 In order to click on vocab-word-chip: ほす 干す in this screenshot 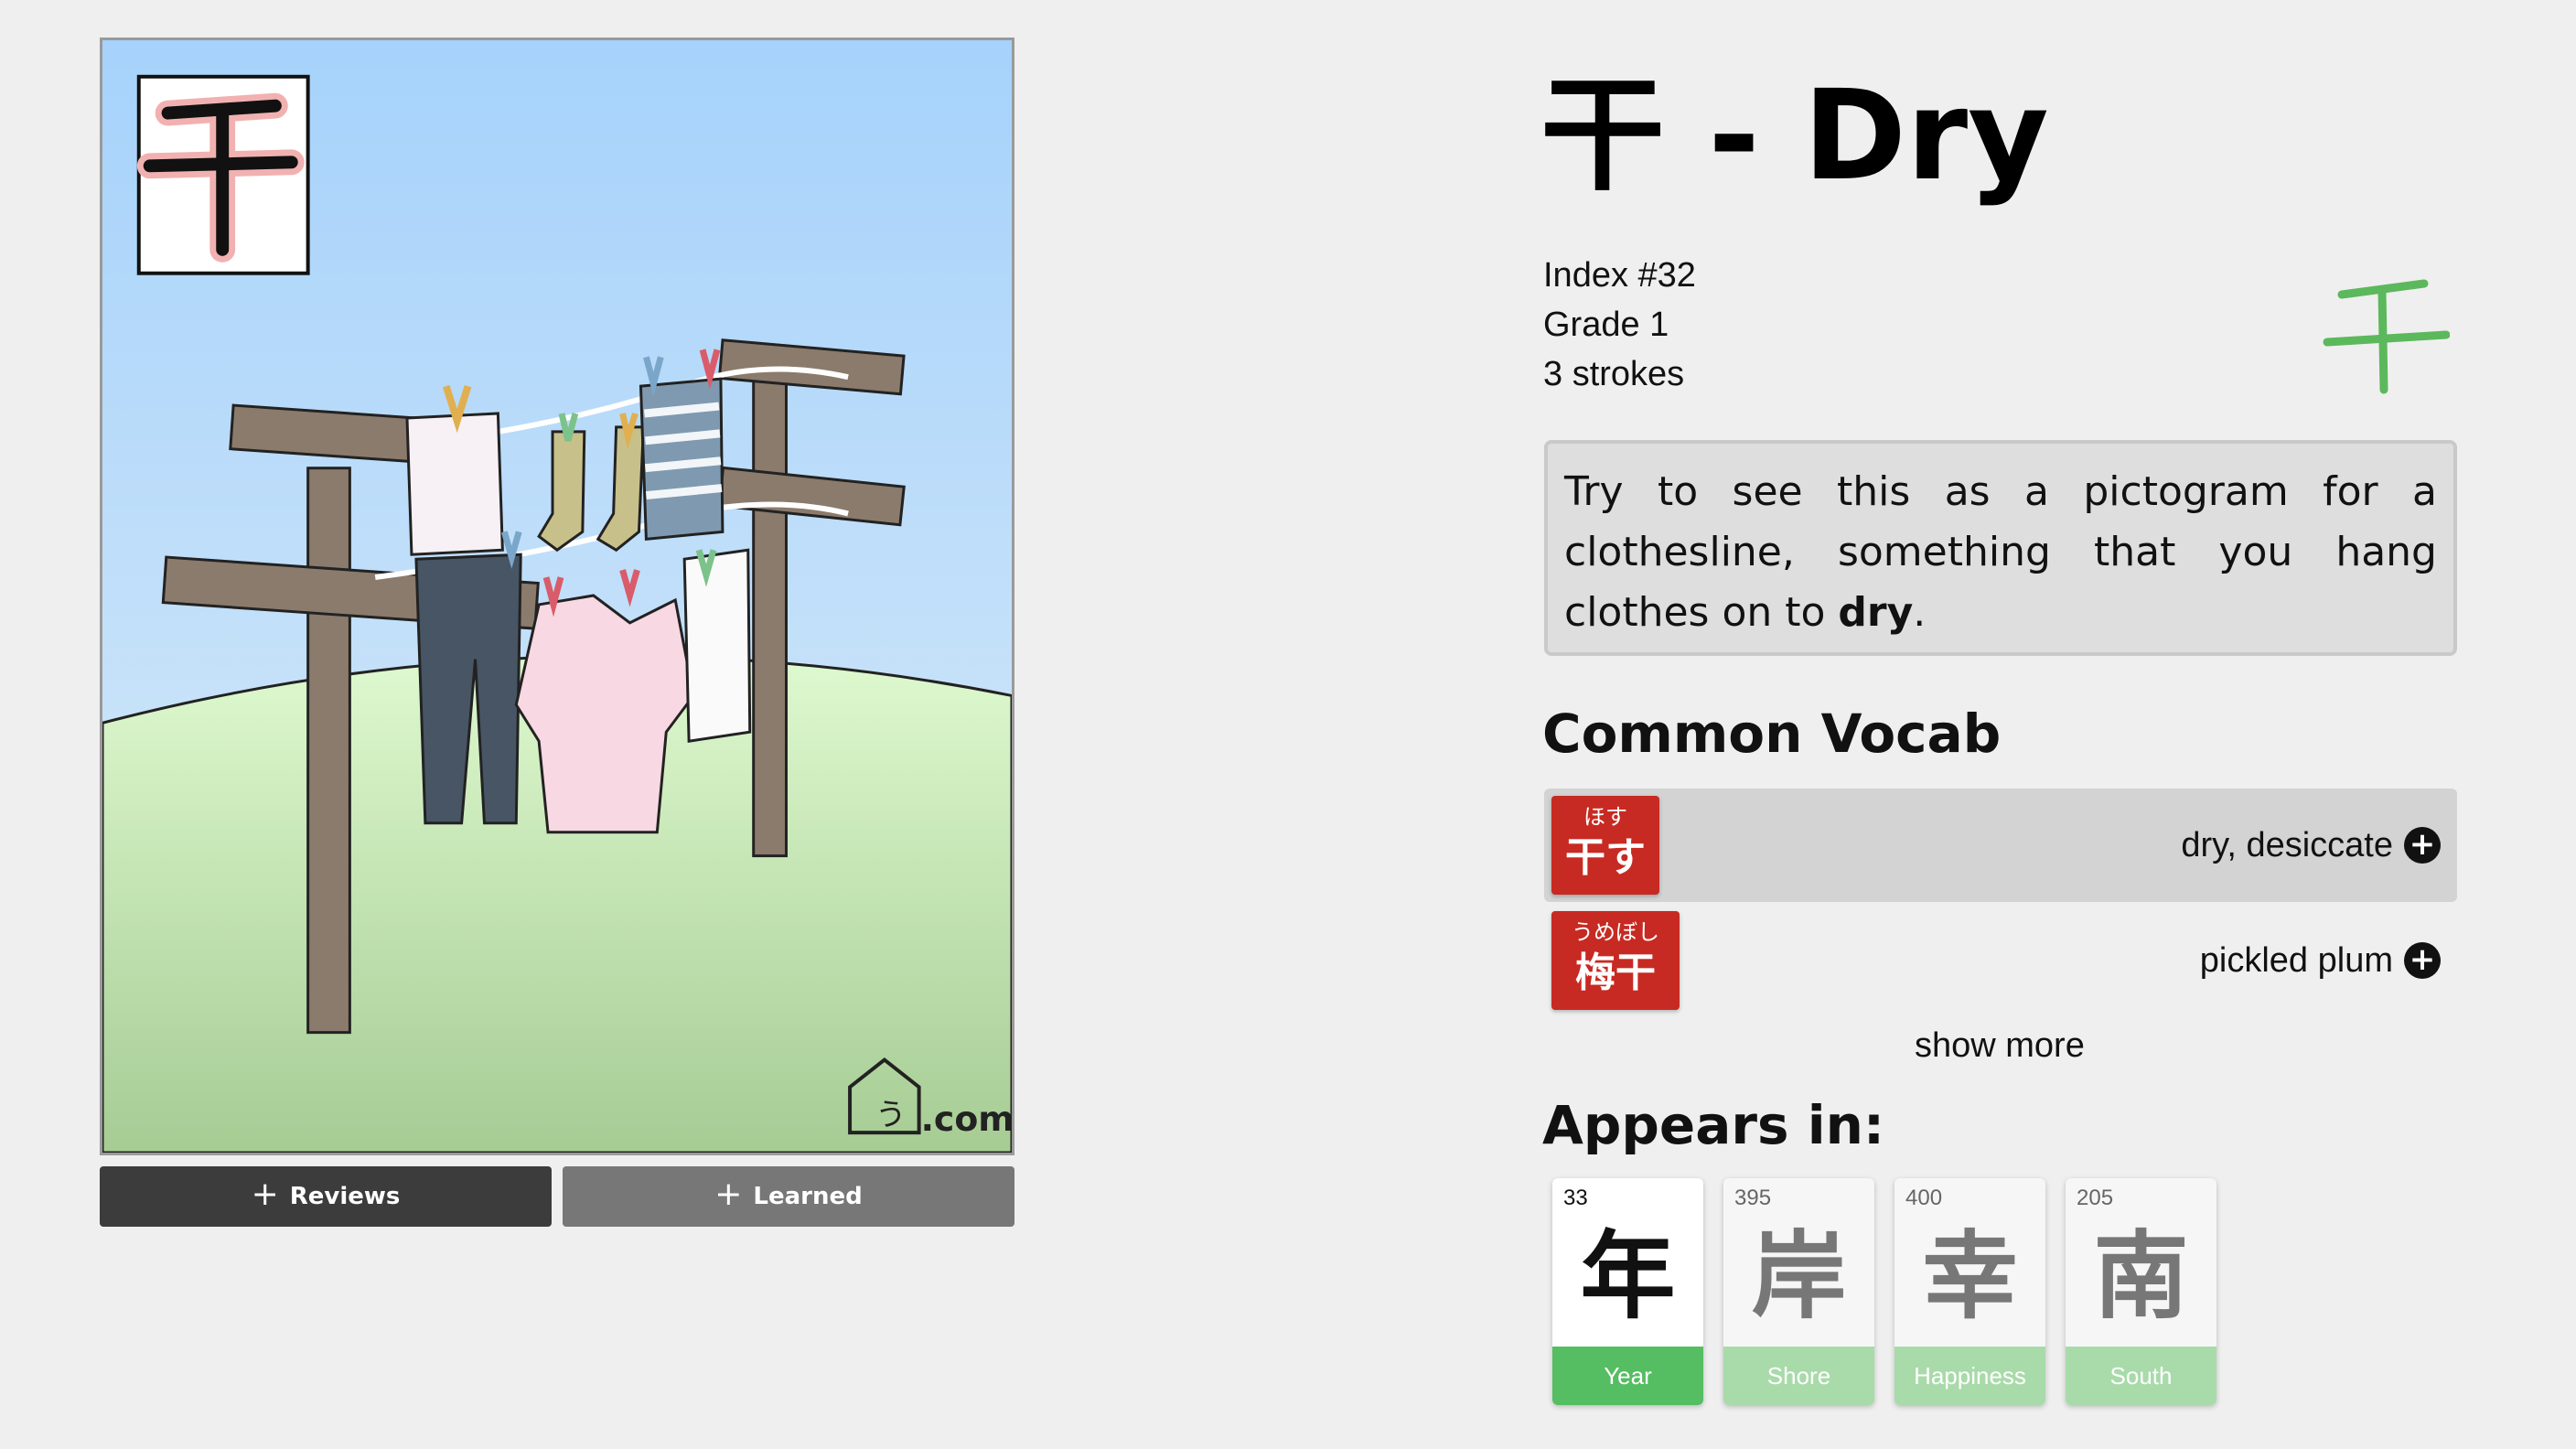, I will do `click(1605, 845)`.